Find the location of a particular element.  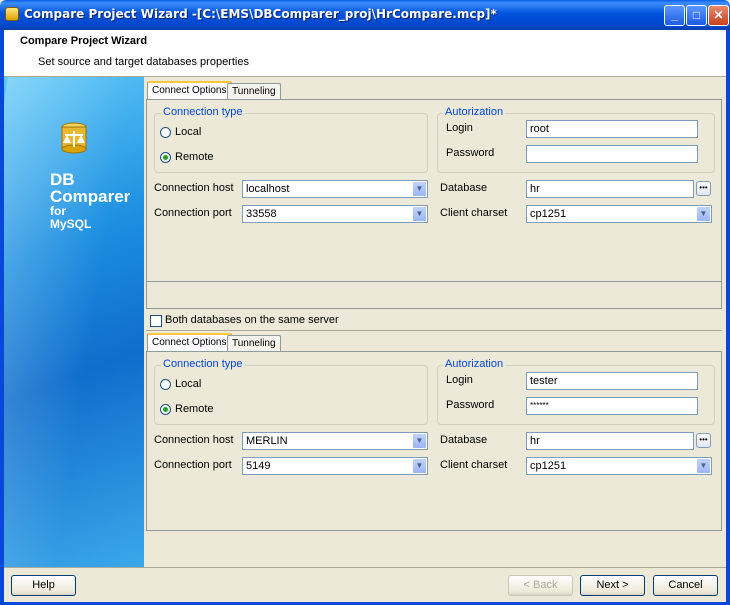

window-frame-right is located at coordinates (728, 317).